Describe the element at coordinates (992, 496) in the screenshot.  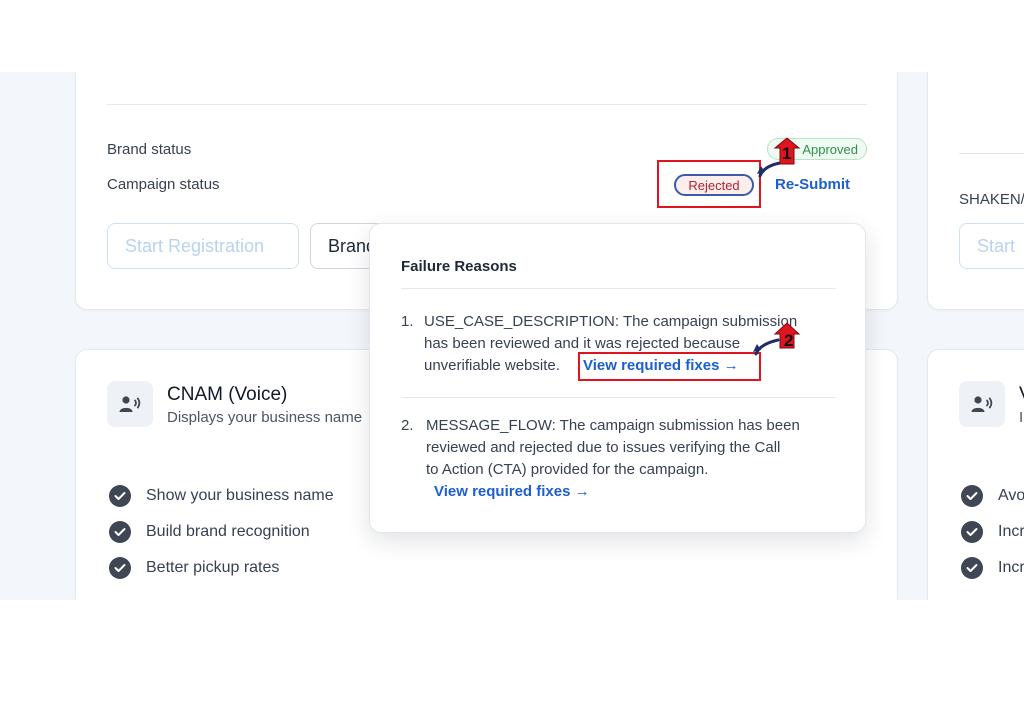
I see `feature-item: Avo` at that location.